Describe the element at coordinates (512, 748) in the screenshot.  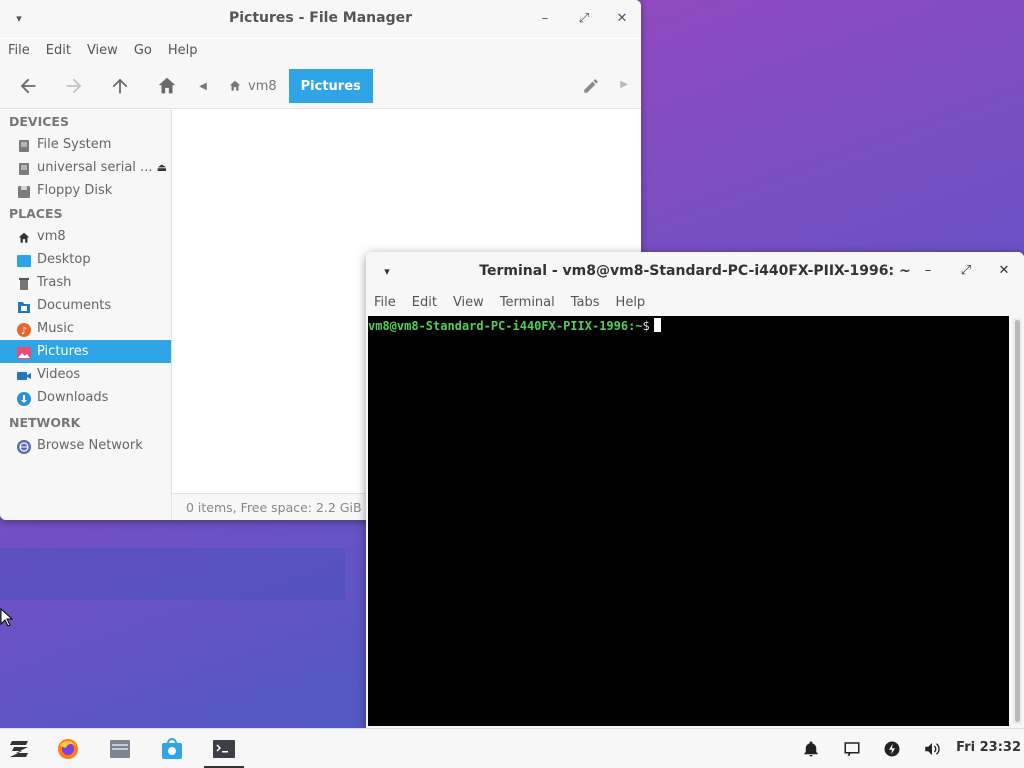
I see `taskbar: Fri 23:32` at that location.